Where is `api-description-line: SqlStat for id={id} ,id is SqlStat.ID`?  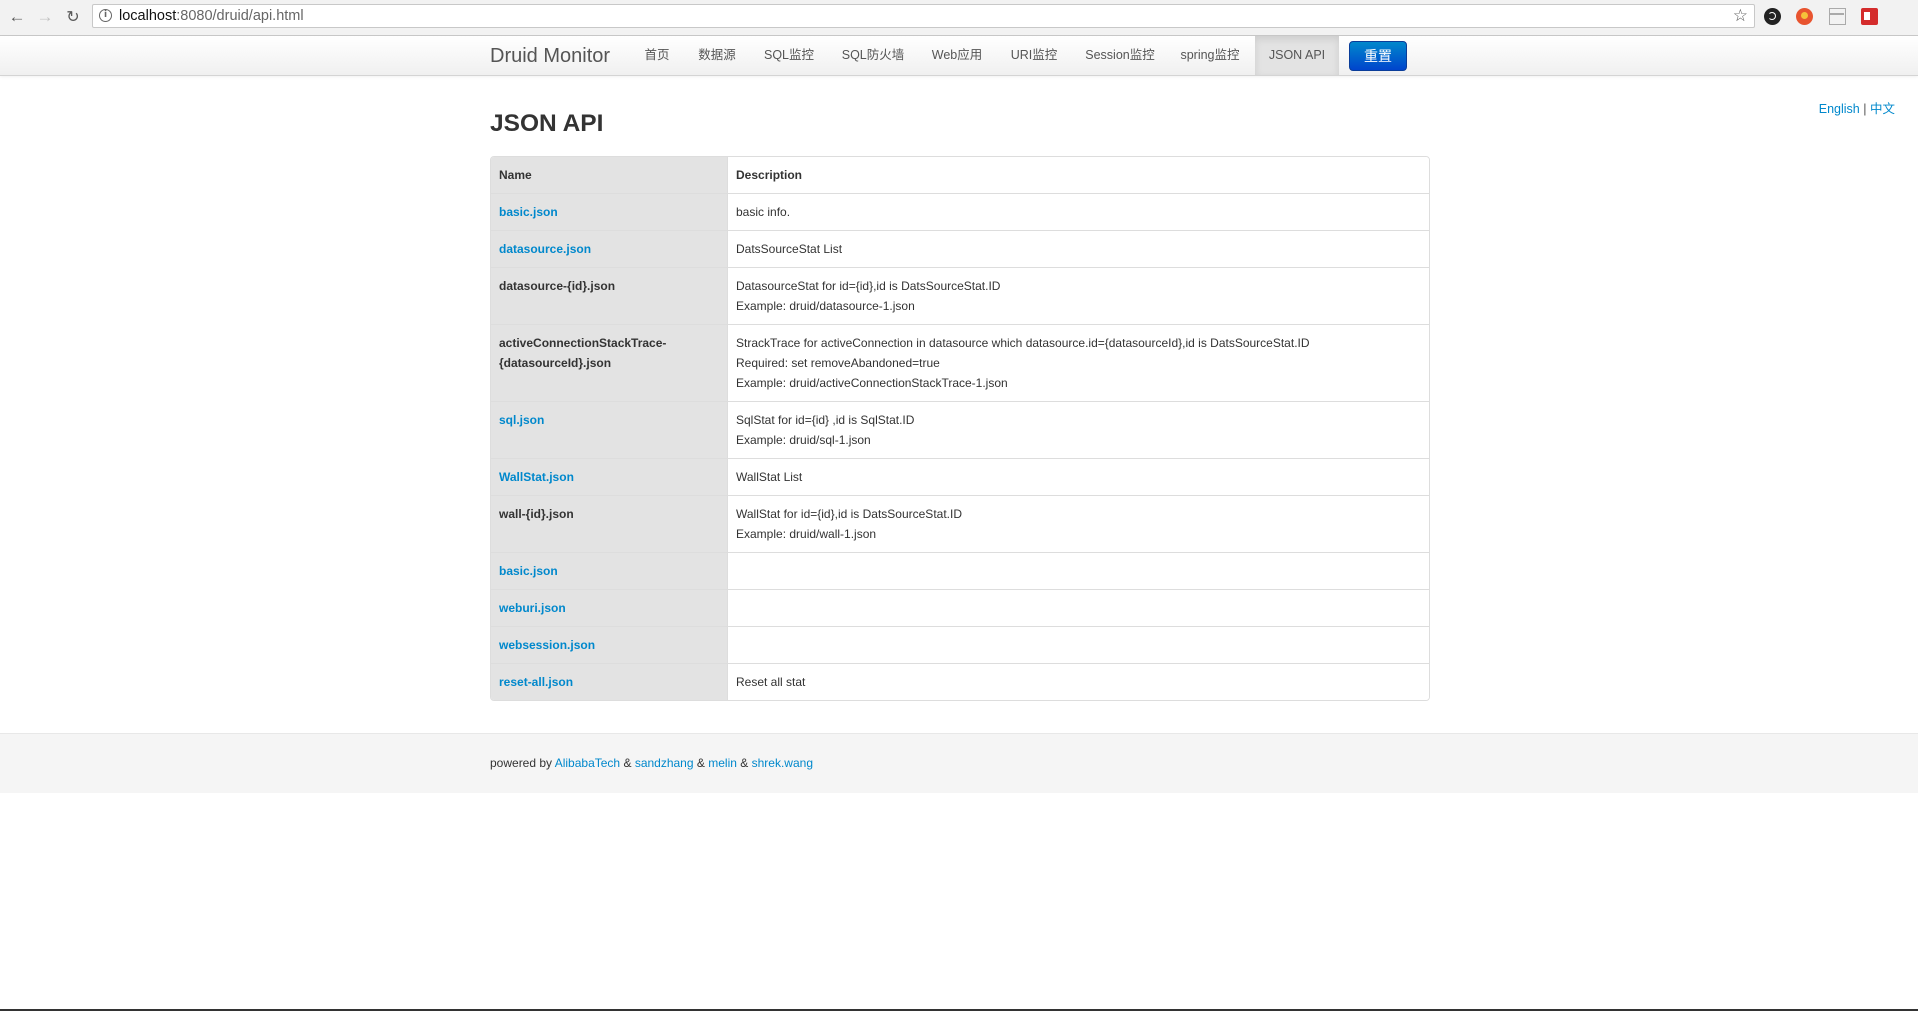 api-description-line: SqlStat for id={id} ,id is SqlStat.ID is located at coordinates (825, 420).